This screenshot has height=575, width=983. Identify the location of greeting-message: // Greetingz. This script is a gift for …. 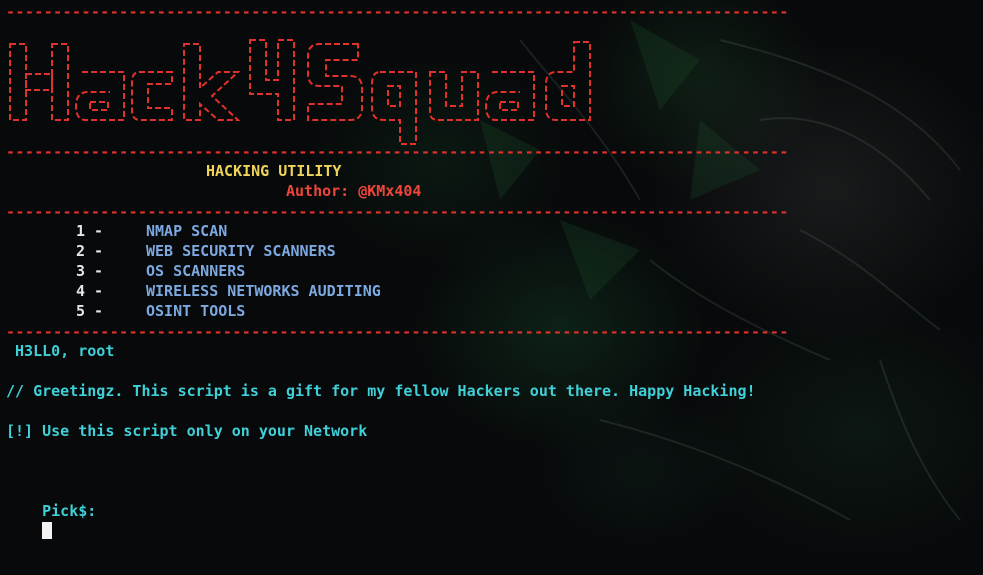
(381, 391).